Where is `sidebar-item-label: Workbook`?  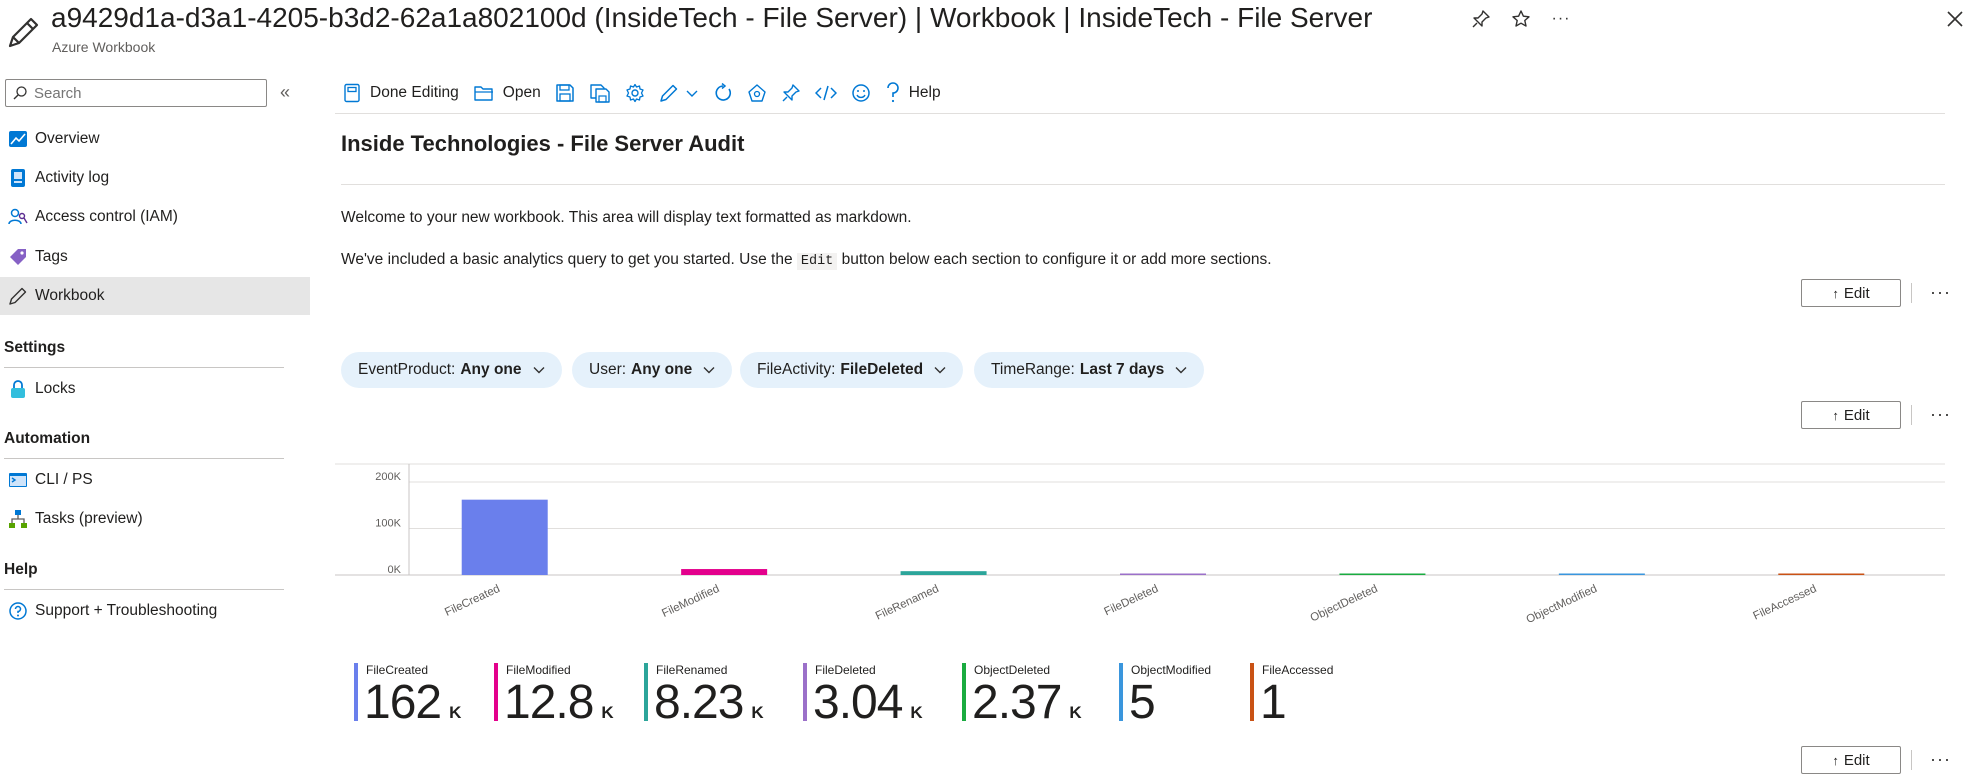 sidebar-item-label: Workbook is located at coordinates (70, 295).